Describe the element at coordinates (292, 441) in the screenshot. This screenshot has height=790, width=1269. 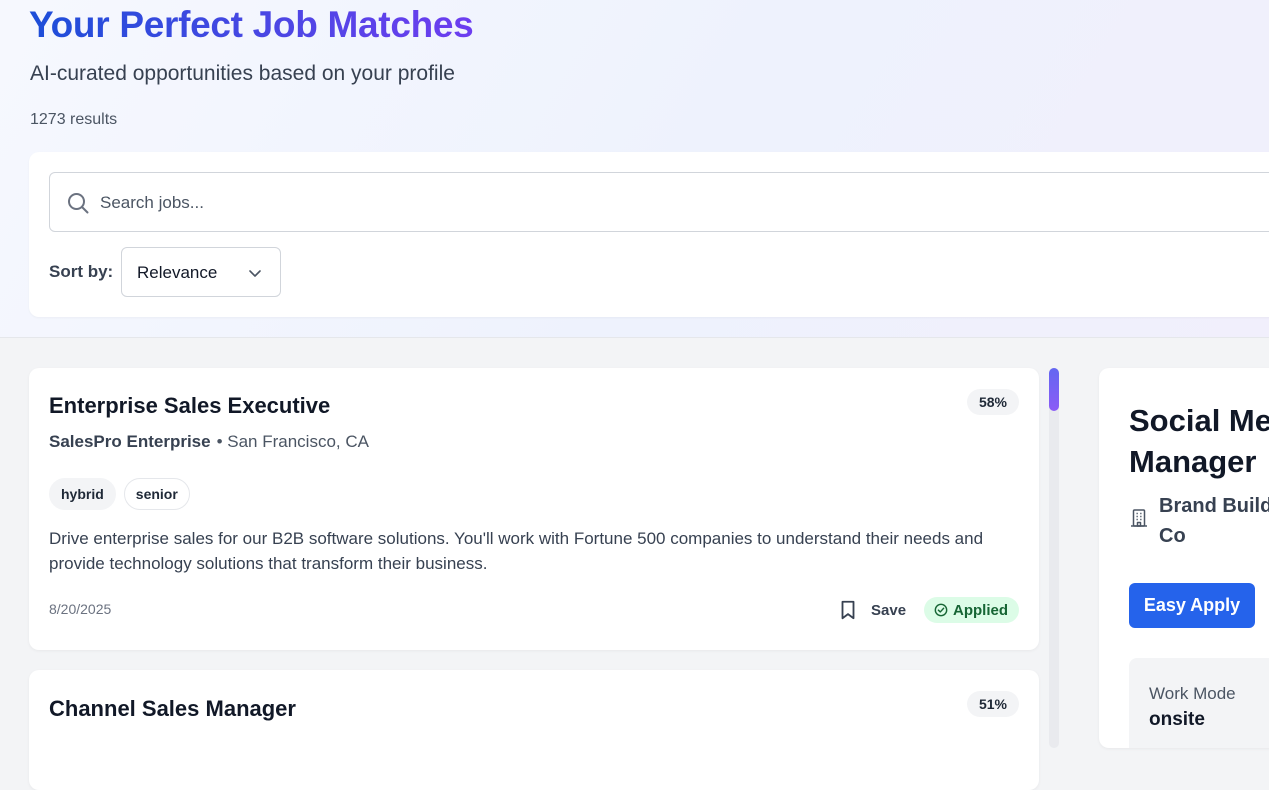
I see `job-location: • San Francisco, CA` at that location.